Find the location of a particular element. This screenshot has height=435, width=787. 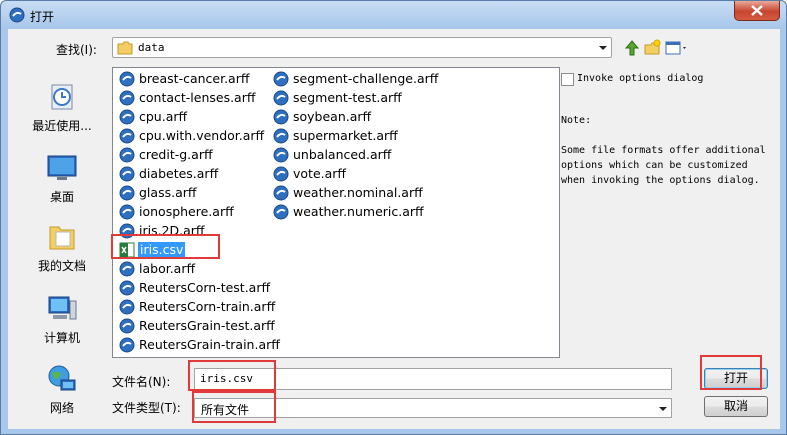

file-name: iris.csv is located at coordinates (162, 249).